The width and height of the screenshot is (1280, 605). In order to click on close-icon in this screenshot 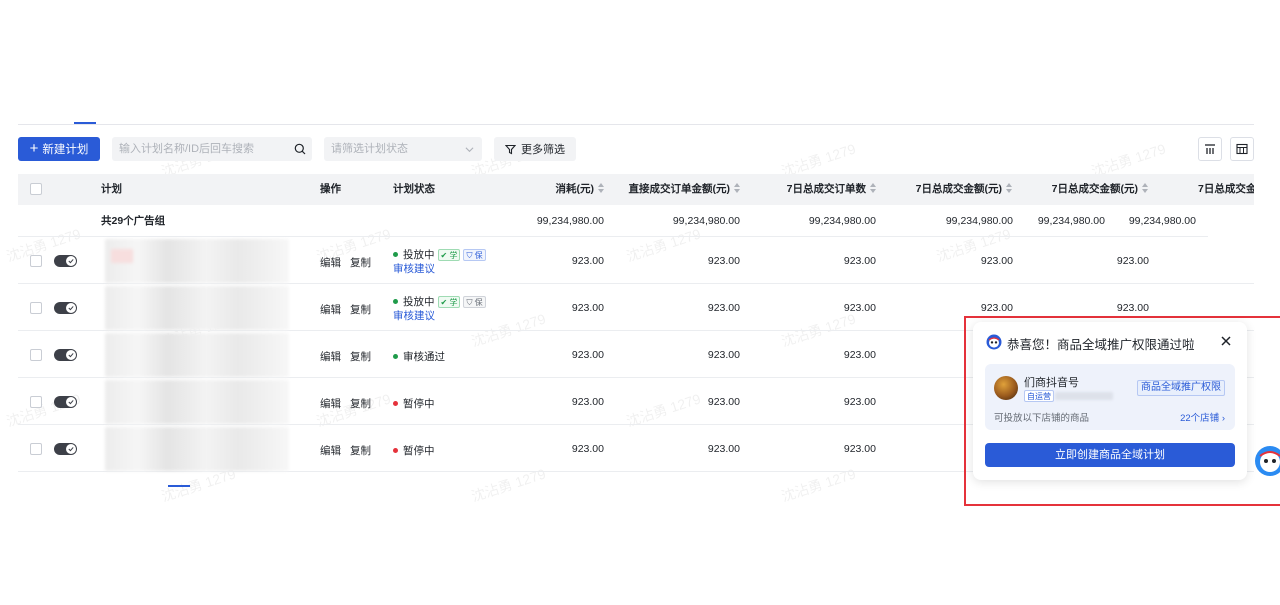, I will do `click(1226, 341)`.